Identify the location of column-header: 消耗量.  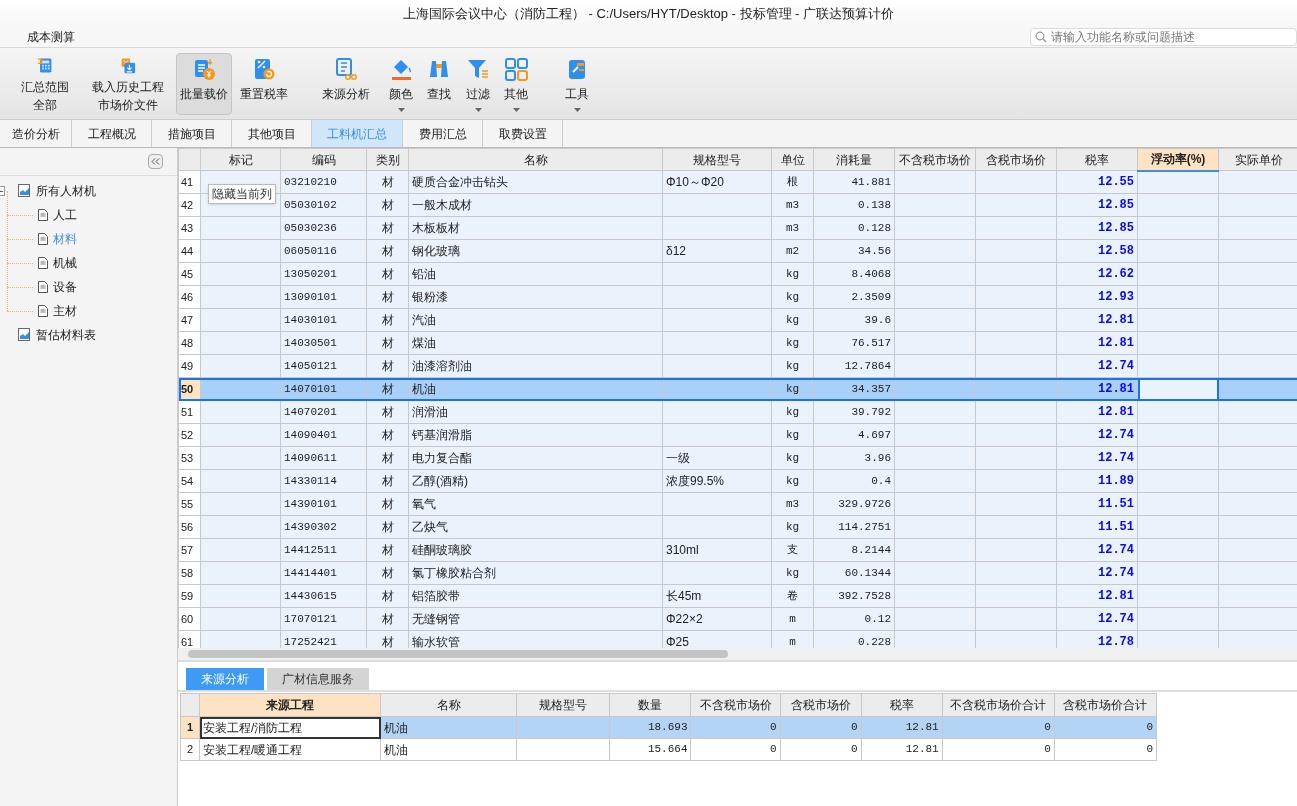
(854, 159).